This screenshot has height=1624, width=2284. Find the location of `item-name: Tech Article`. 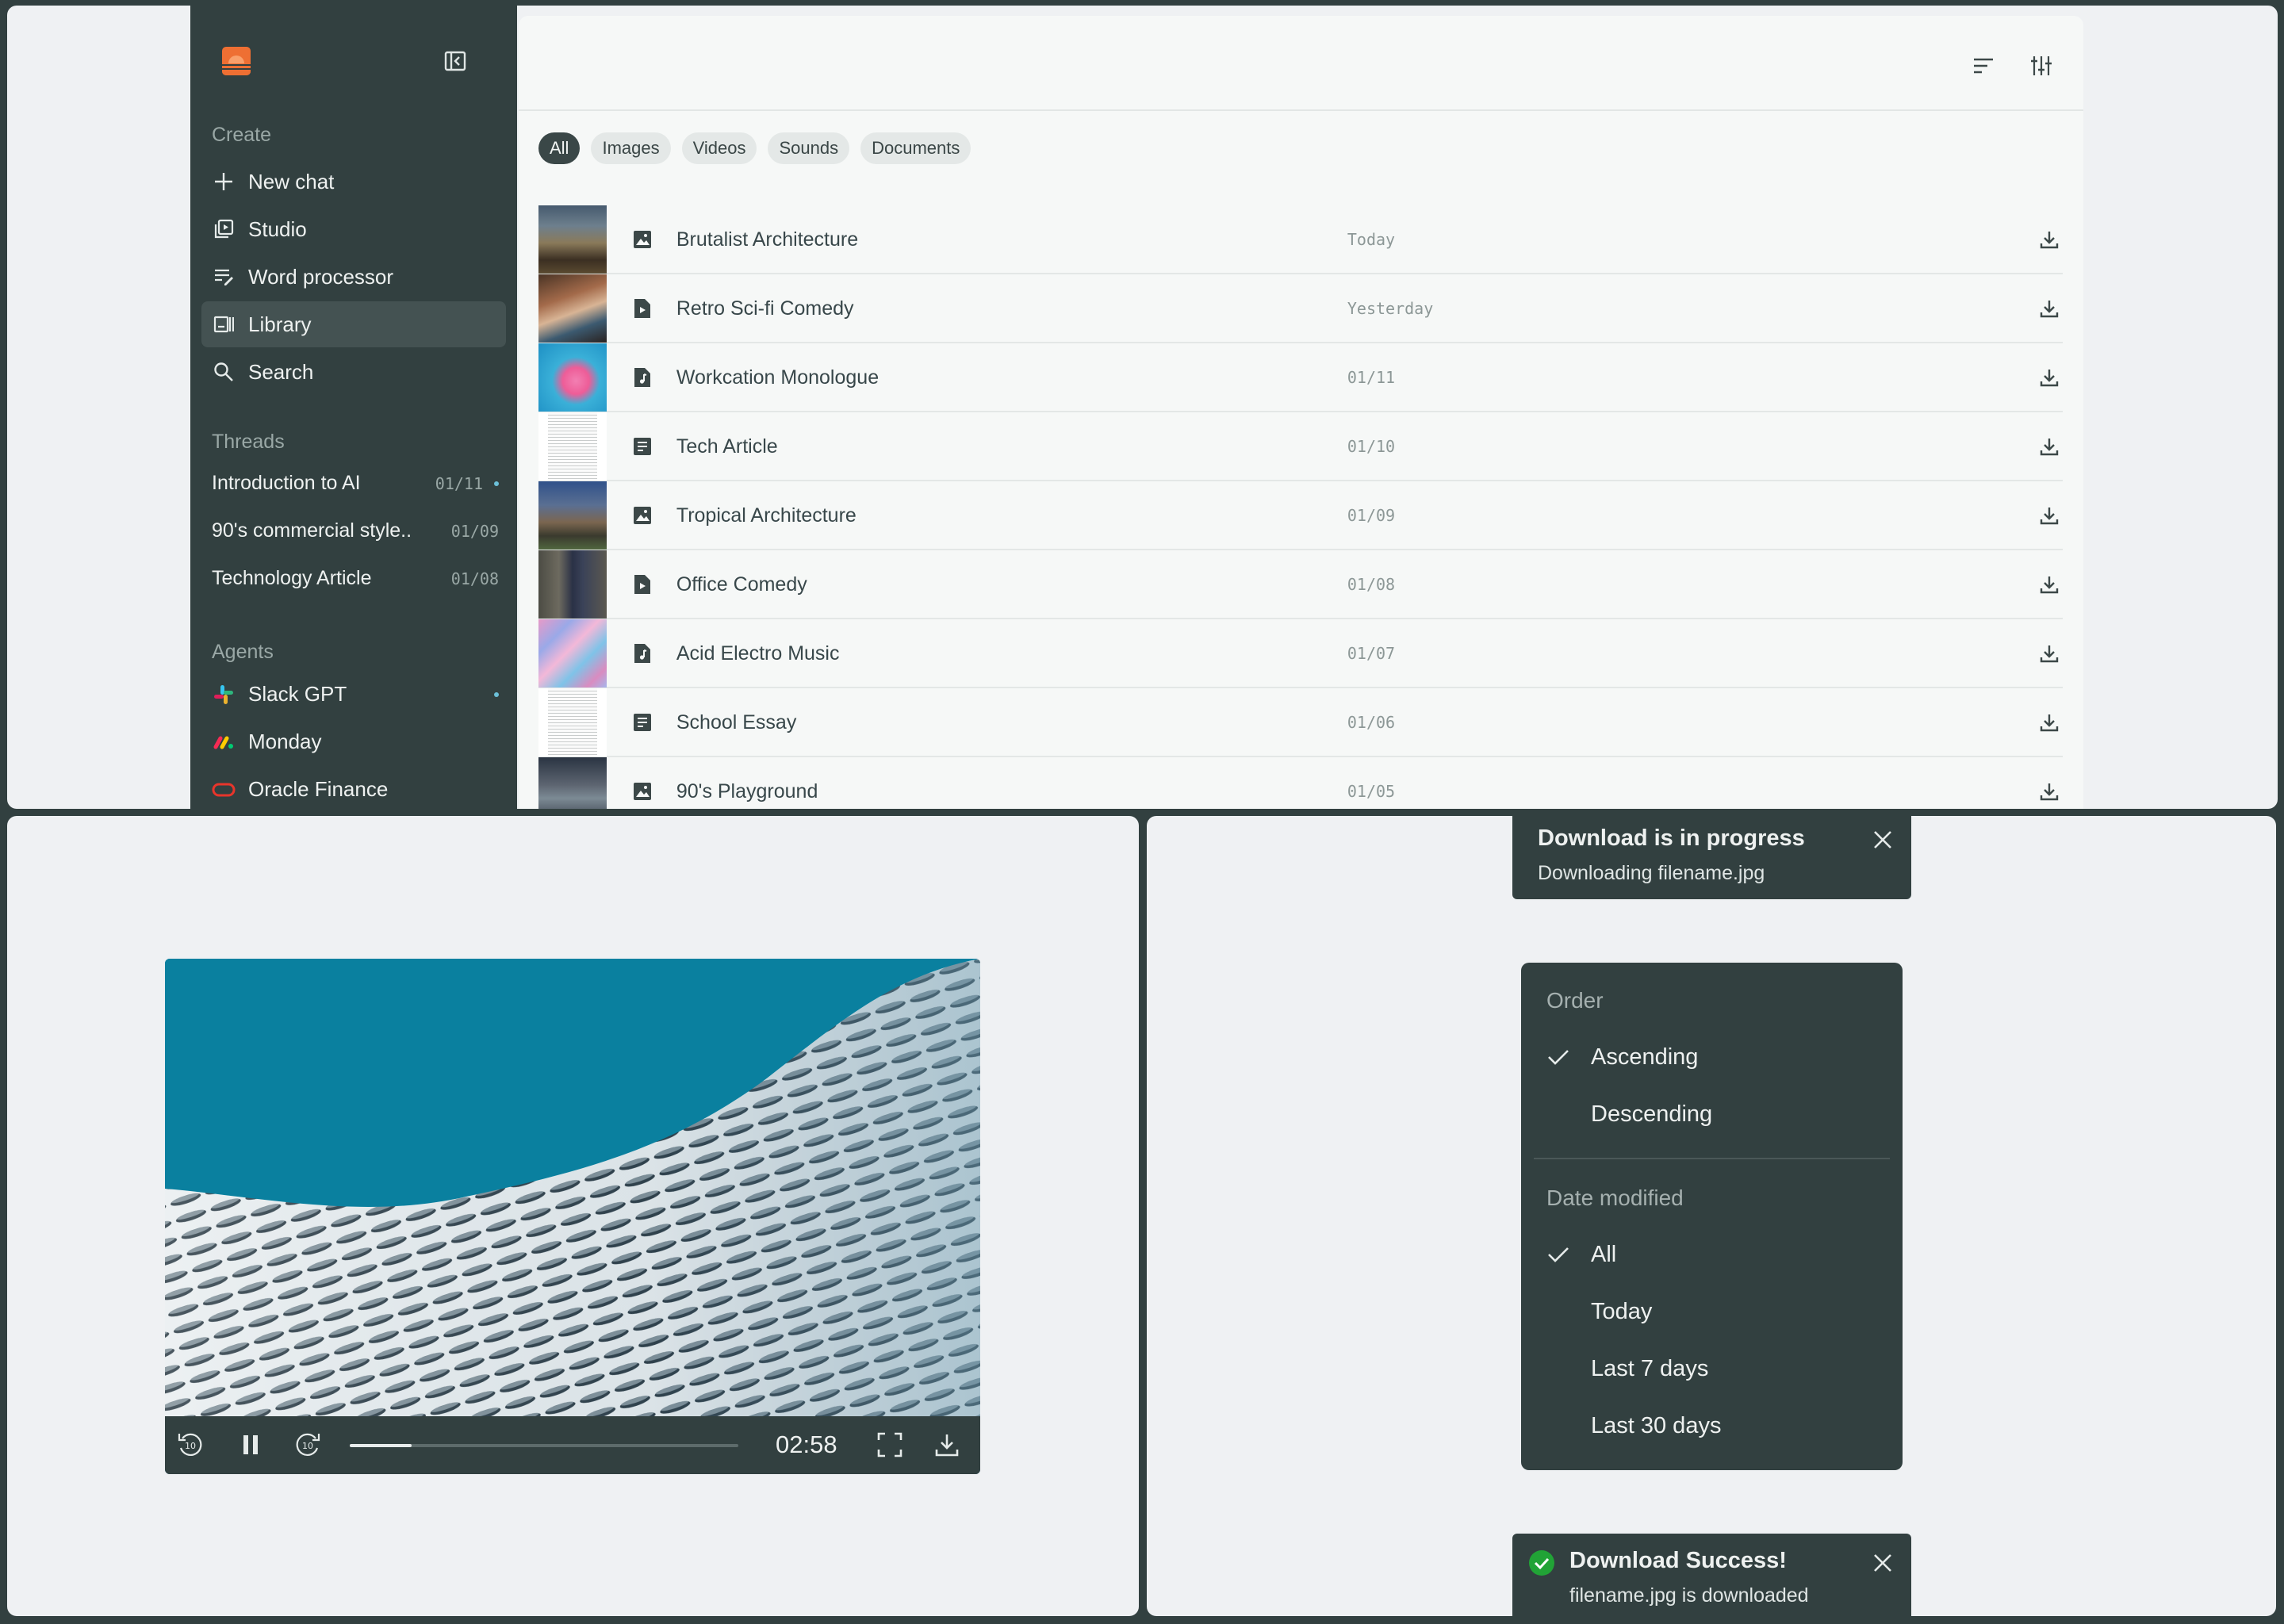

item-name: Tech Article is located at coordinates (727, 446).